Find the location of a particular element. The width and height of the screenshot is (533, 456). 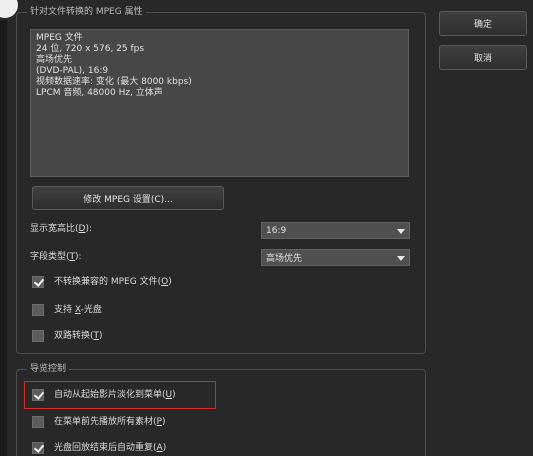

aspect-ratio-label: 显示宽高比(D): is located at coordinates (61, 229).